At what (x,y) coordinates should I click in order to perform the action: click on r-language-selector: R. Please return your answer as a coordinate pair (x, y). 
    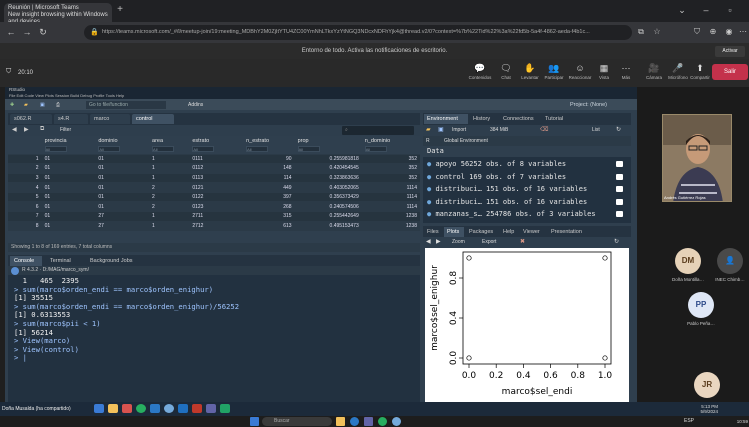
    Looking at the image, I should click on (431, 141).